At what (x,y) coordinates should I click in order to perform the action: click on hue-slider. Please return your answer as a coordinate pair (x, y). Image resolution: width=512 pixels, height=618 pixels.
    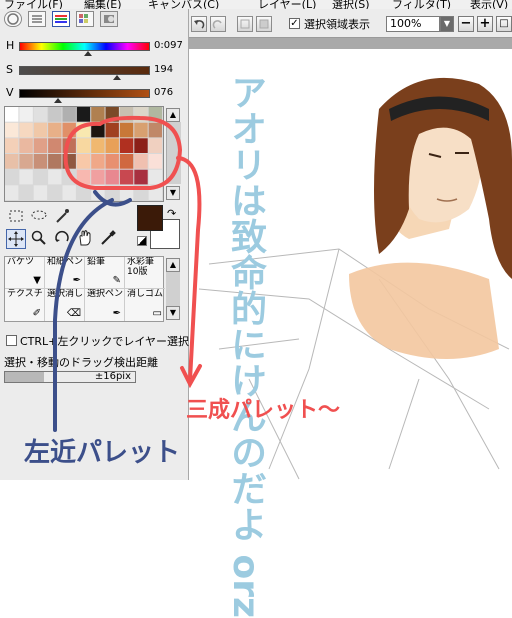
    Looking at the image, I should click on (84, 46).